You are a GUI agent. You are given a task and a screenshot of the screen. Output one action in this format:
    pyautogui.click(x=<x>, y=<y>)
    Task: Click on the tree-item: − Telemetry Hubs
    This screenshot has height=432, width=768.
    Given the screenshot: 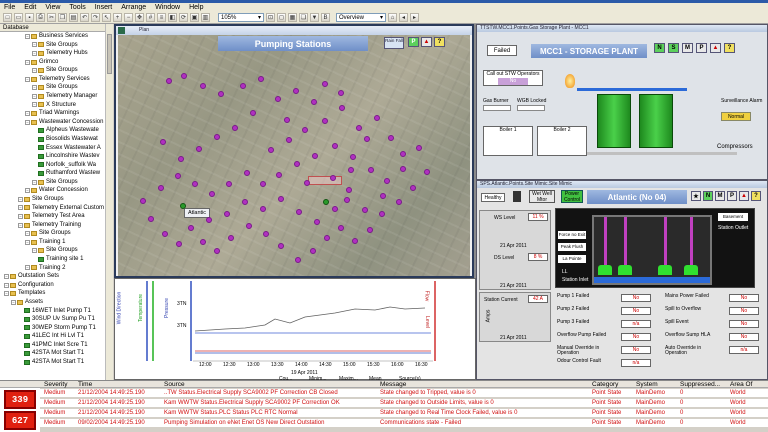 What is the action you would take?
    pyautogui.click(x=56, y=53)
    